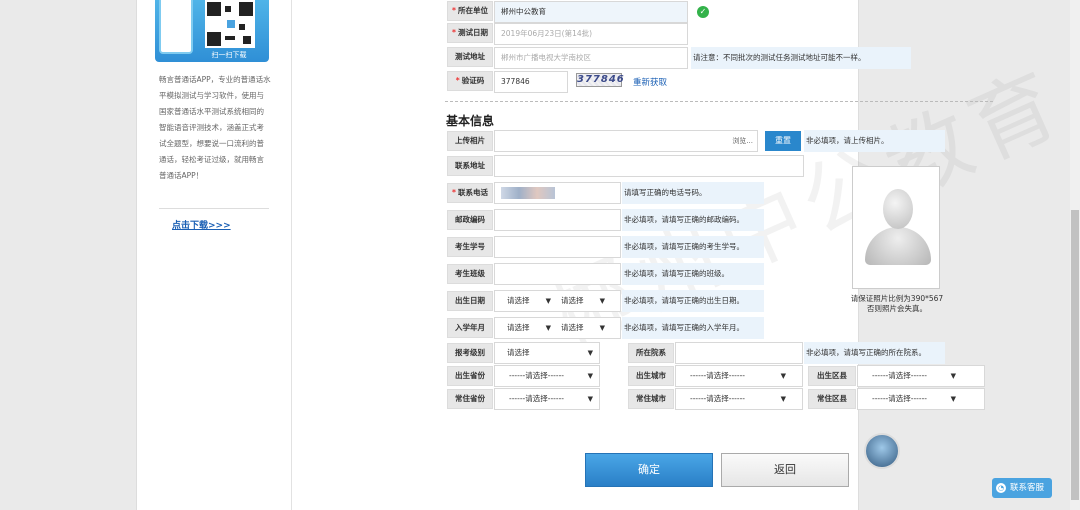  I want to click on student-no-hint: 非必填项，请填写正确的考生学号。, so click(693, 247).